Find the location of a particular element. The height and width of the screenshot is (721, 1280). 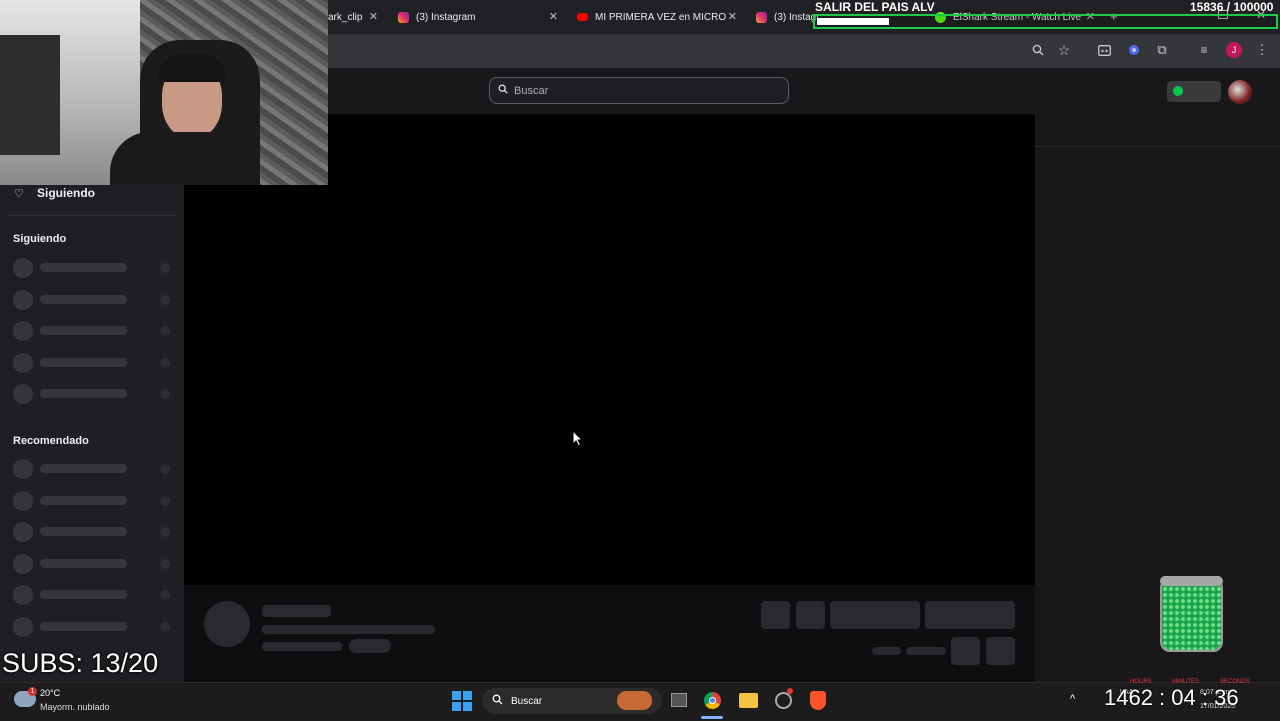

heart-icon: ♡ is located at coordinates (19, 194).